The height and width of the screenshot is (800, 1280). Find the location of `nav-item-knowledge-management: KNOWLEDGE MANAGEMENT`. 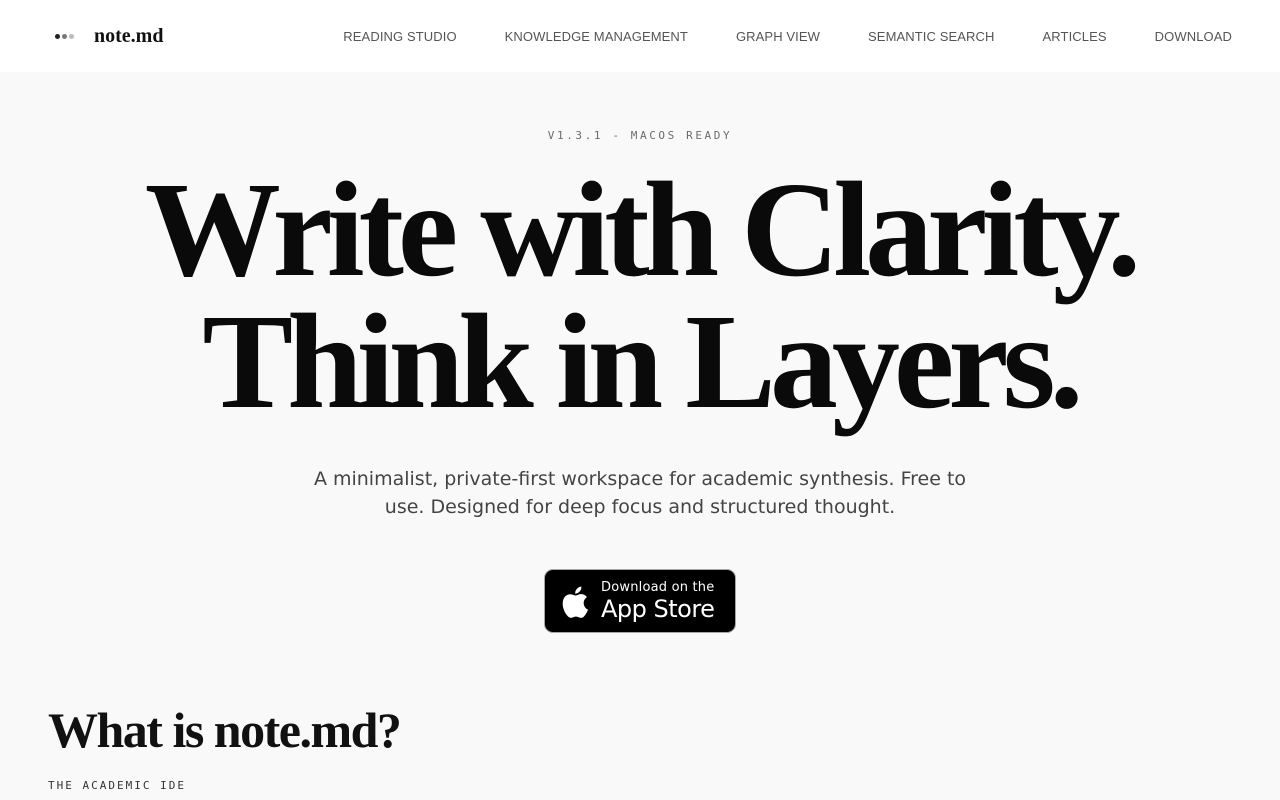

nav-item-knowledge-management: KNOWLEDGE MANAGEMENT is located at coordinates (596, 36).